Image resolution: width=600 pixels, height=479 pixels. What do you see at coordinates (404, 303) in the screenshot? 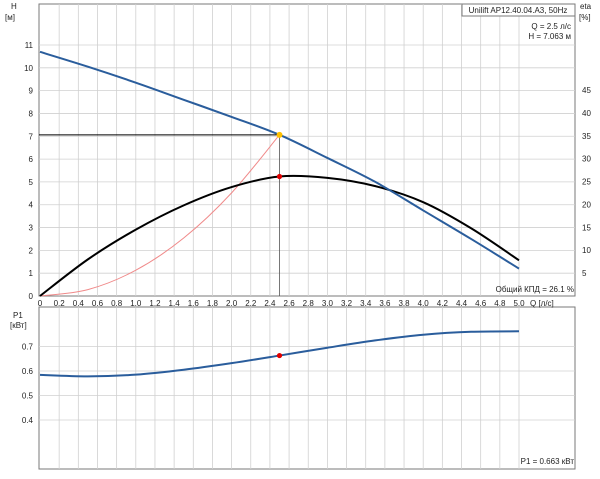
I see `x-tick-label: 3.8` at bounding box center [404, 303].